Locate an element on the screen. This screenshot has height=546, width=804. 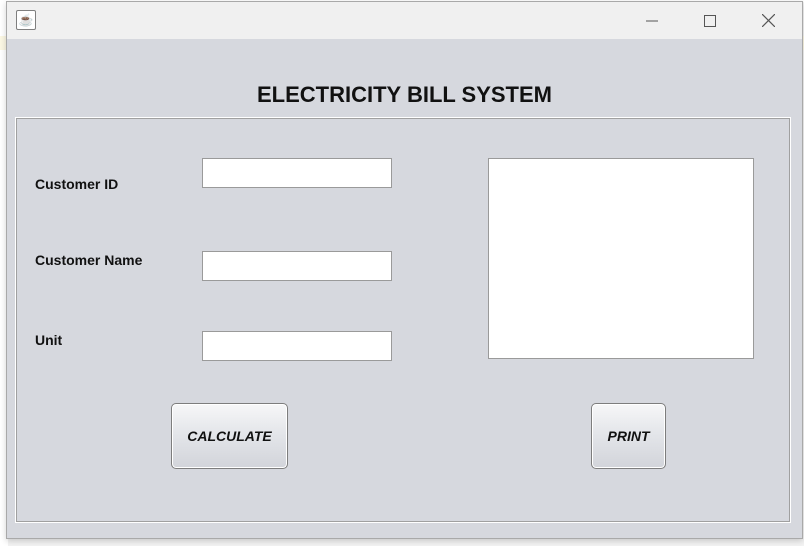
minimize-icon is located at coordinates (652, 20).